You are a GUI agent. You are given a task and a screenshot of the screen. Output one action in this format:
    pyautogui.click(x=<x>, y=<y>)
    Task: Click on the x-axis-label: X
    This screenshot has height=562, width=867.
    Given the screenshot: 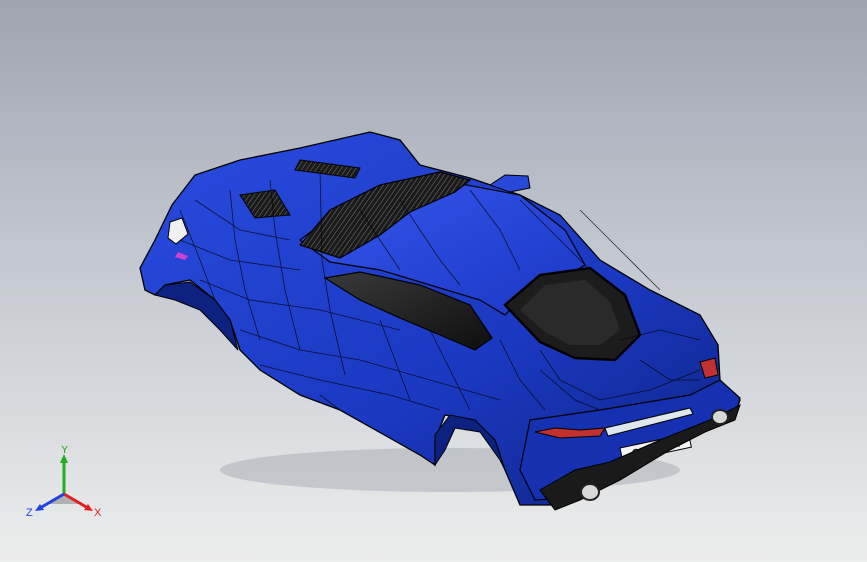 What is the action you would take?
    pyautogui.click(x=98, y=513)
    